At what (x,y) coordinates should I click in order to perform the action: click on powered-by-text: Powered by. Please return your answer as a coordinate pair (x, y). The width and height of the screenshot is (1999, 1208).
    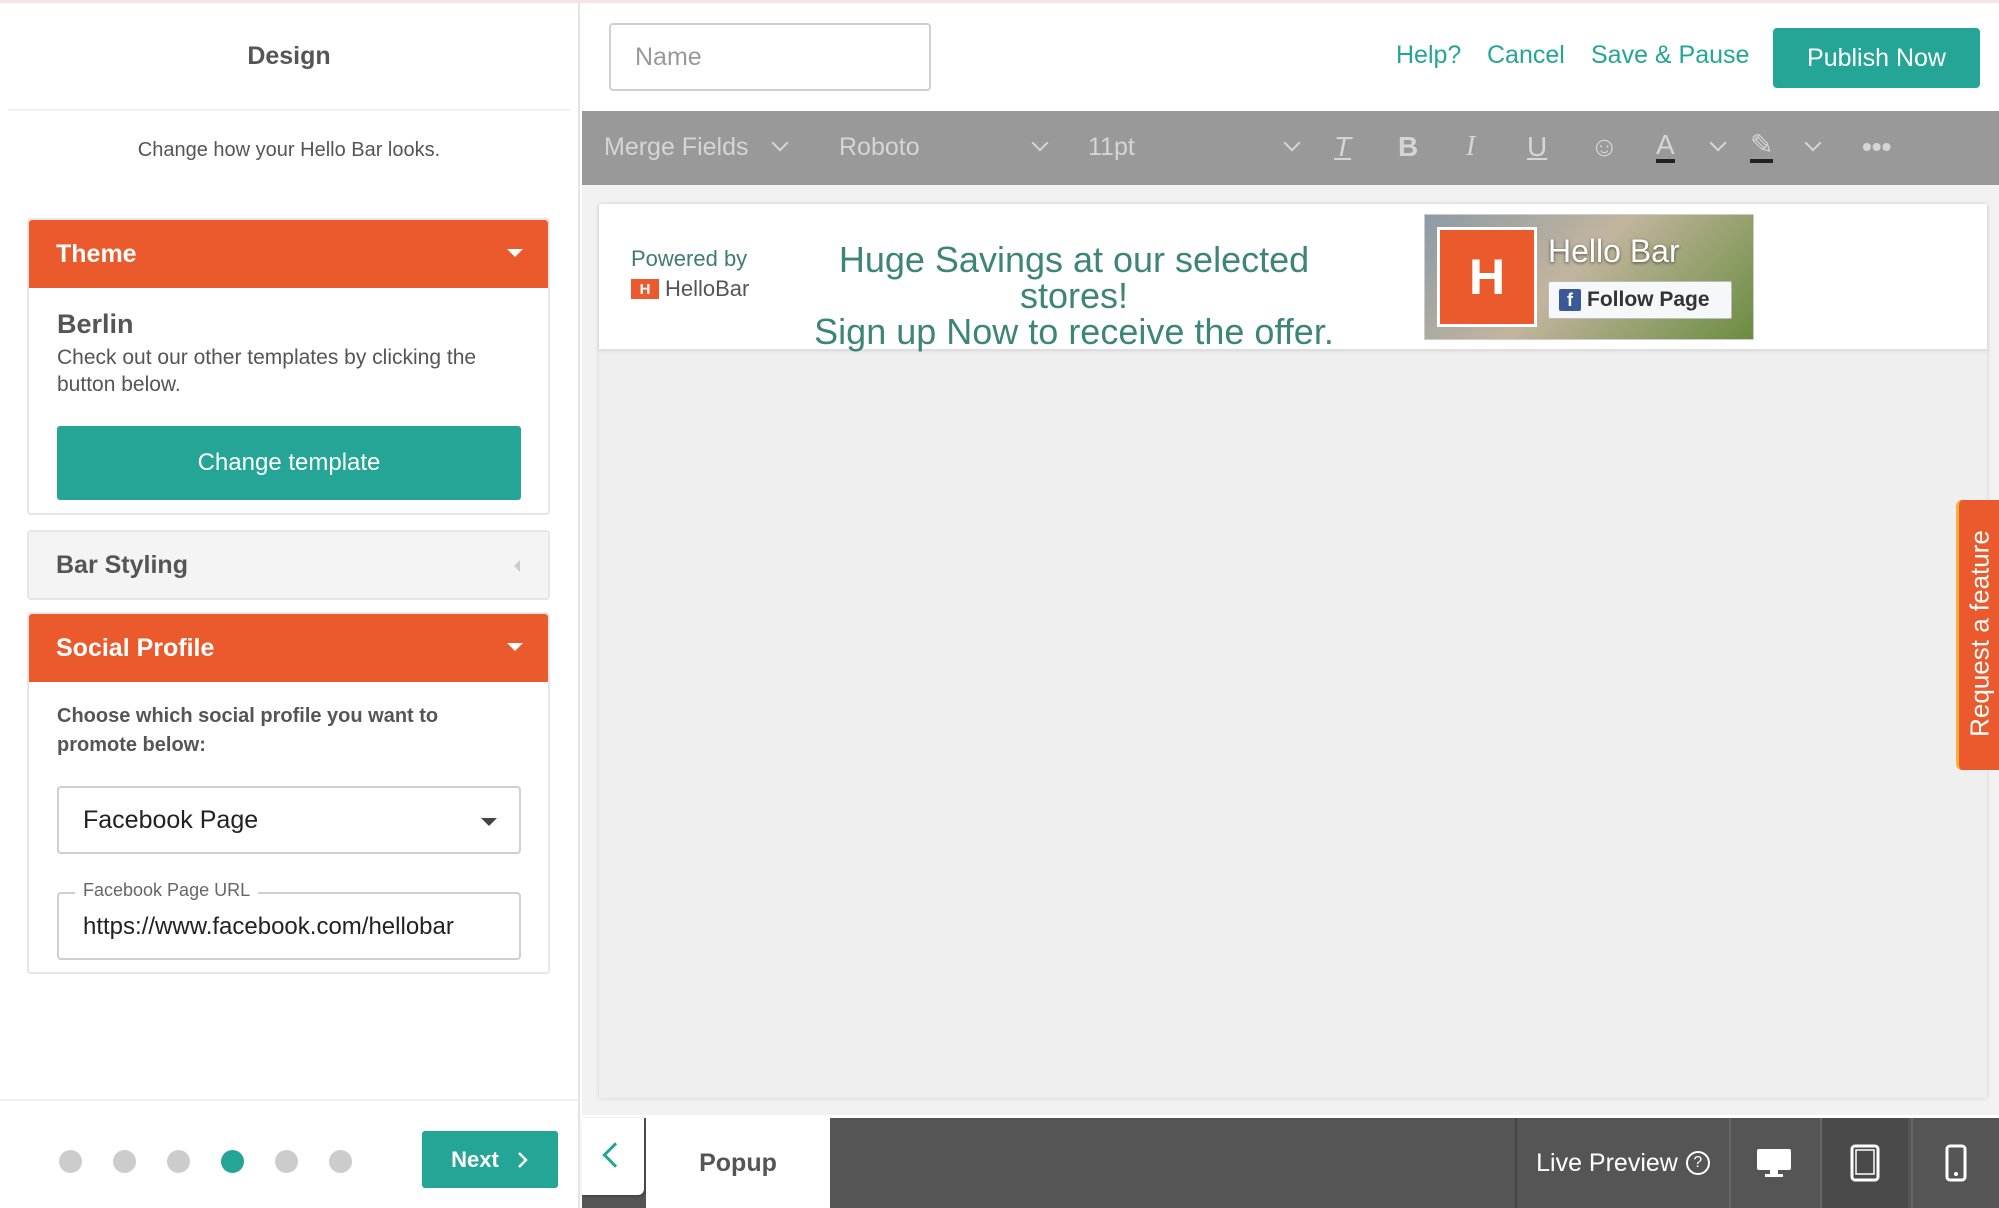
    Looking at the image, I should click on (689, 258).